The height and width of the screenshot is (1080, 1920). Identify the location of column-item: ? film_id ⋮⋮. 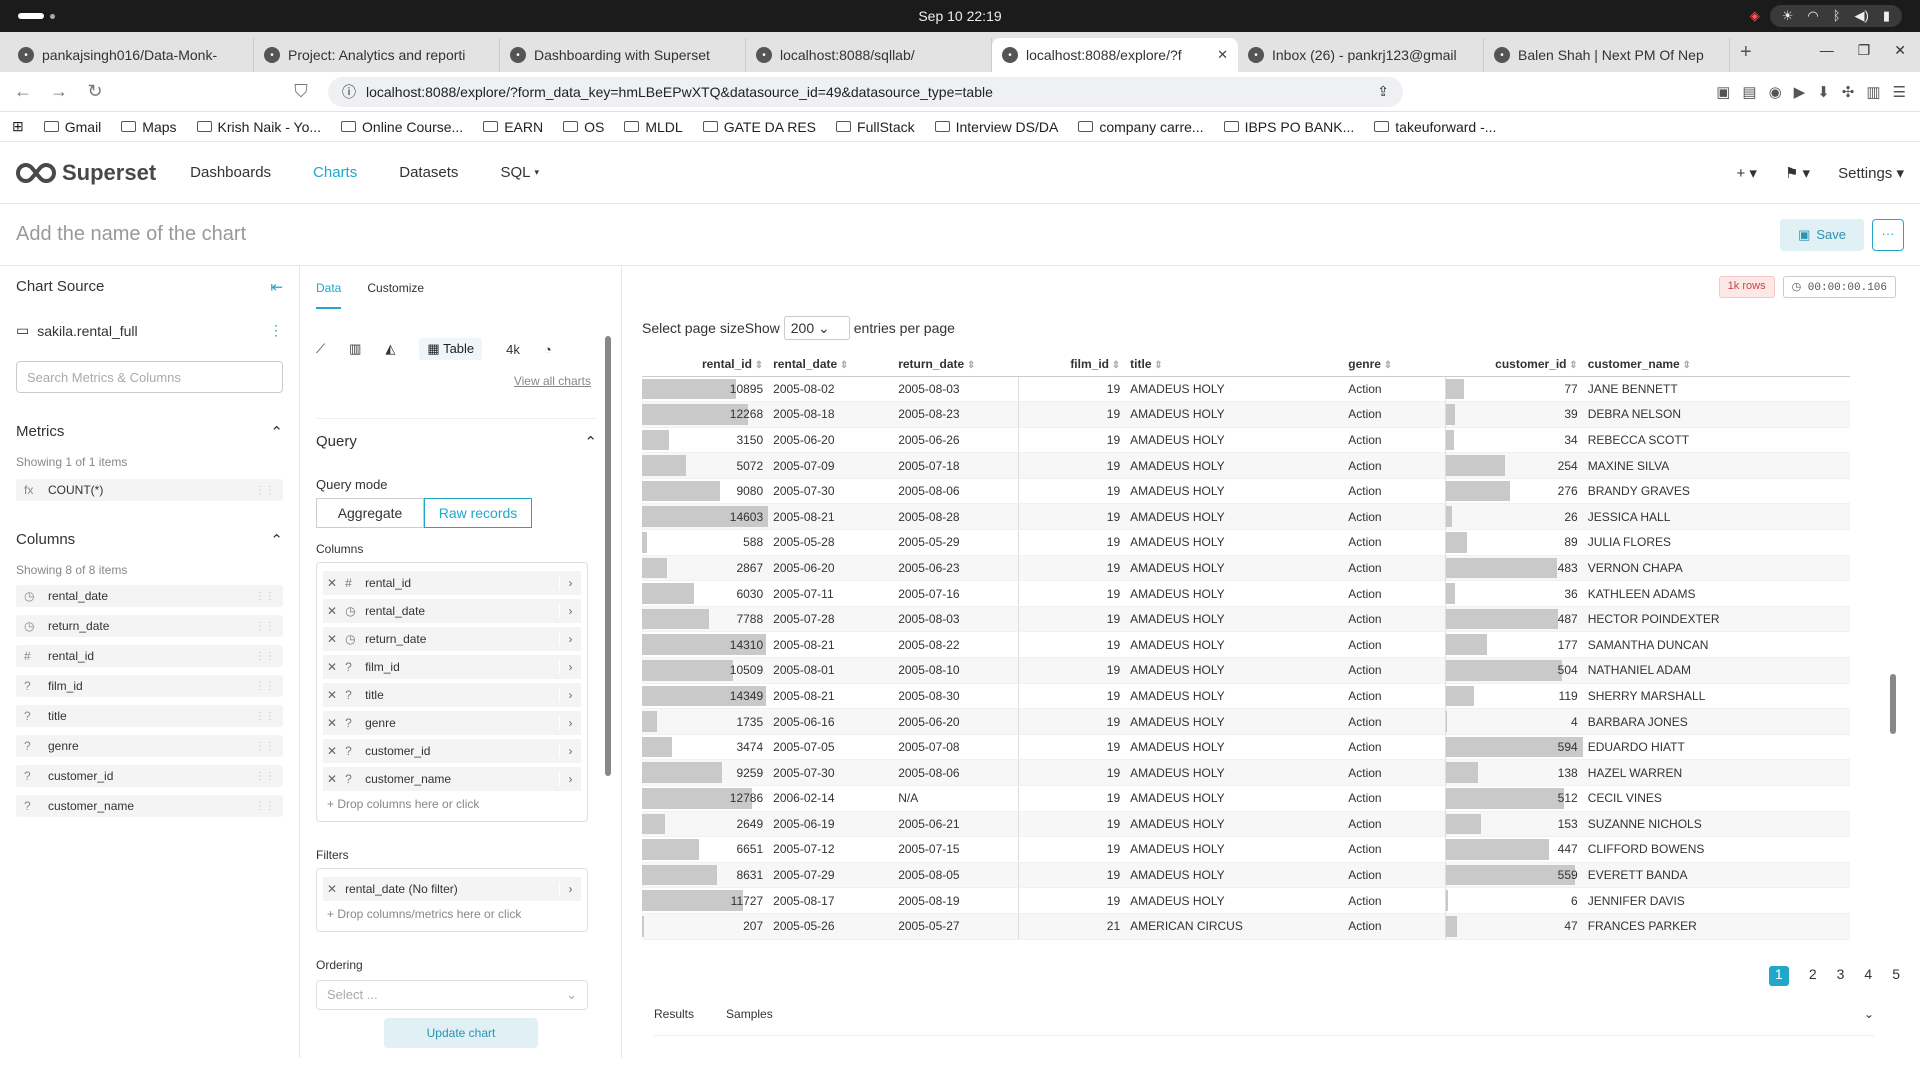
(149, 686).